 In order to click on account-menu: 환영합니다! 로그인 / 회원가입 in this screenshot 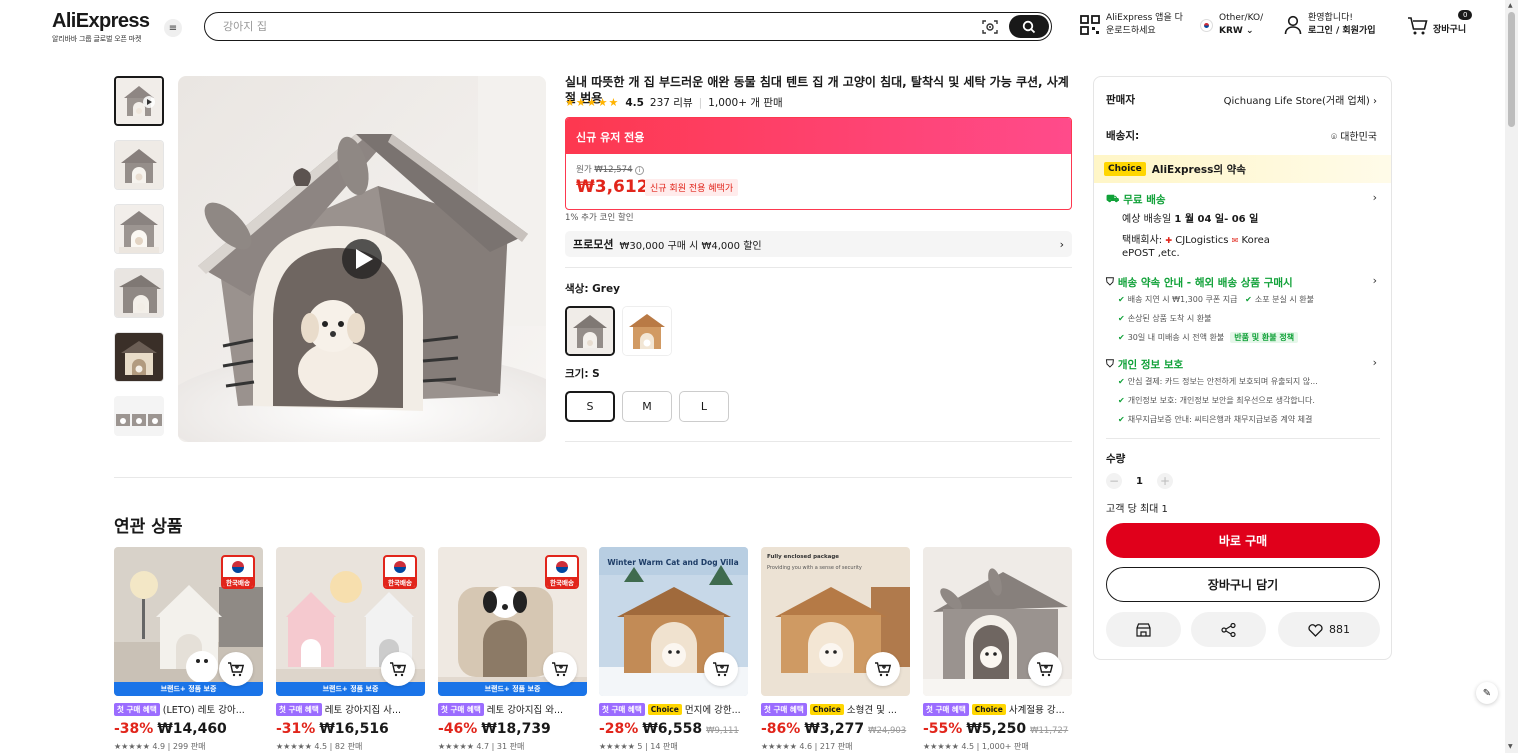, I will do `click(1330, 25)`.